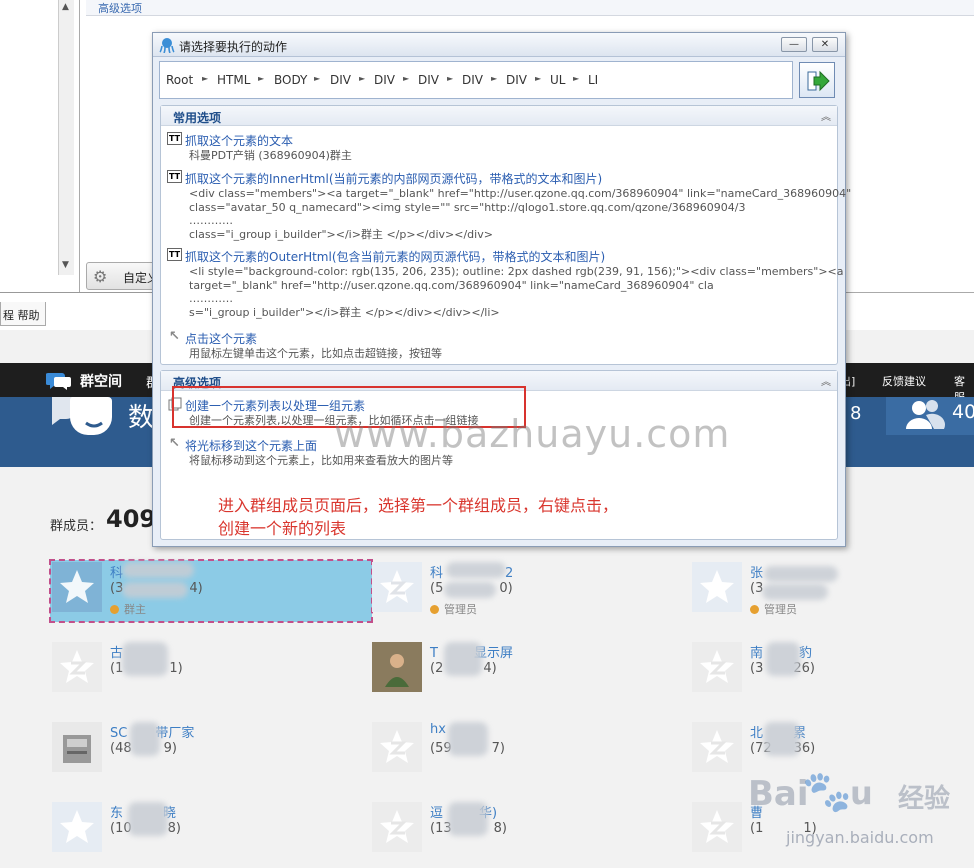  Describe the element at coordinates (131, 519) in the screenshot. I see `members-count: 409` at that location.